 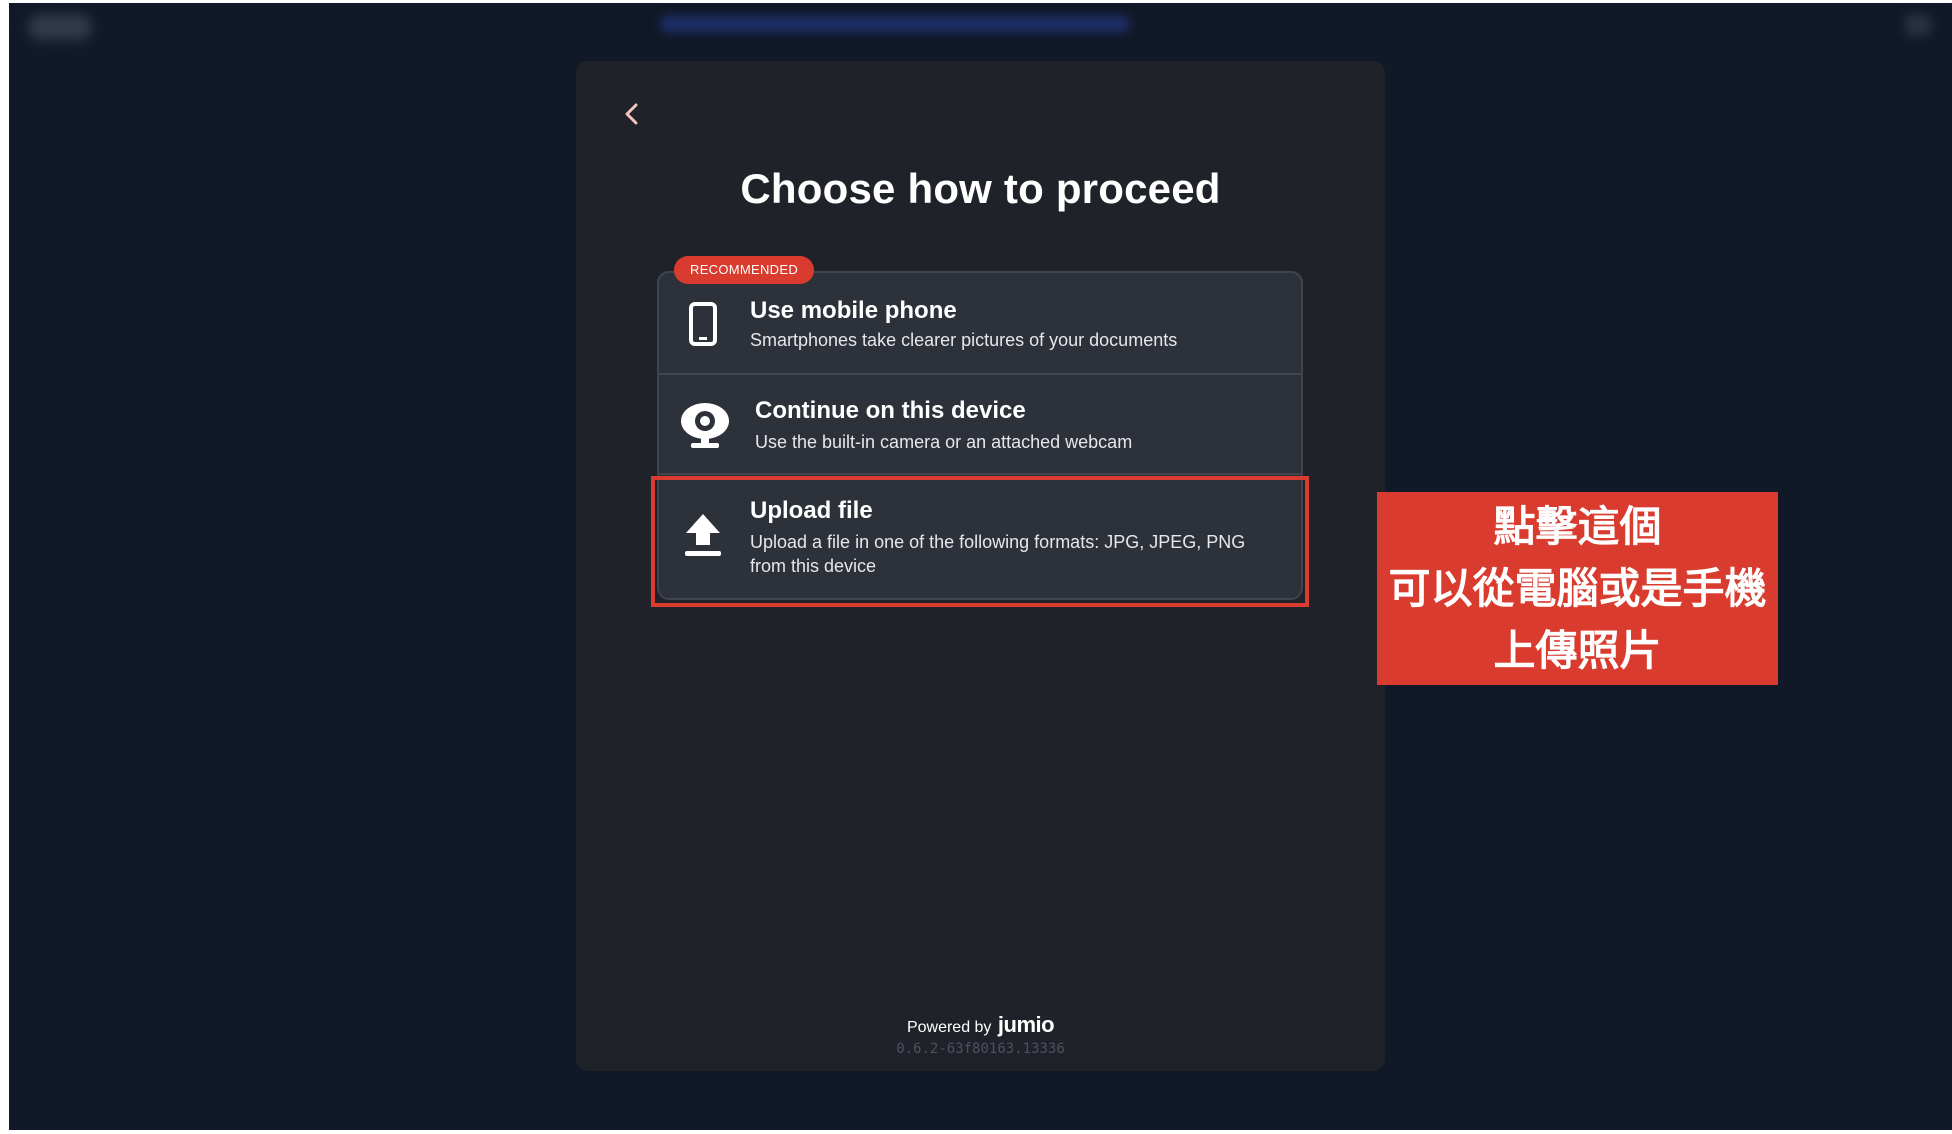 What do you see at coordinates (811, 510) in the screenshot?
I see `option-title: Upload file` at bounding box center [811, 510].